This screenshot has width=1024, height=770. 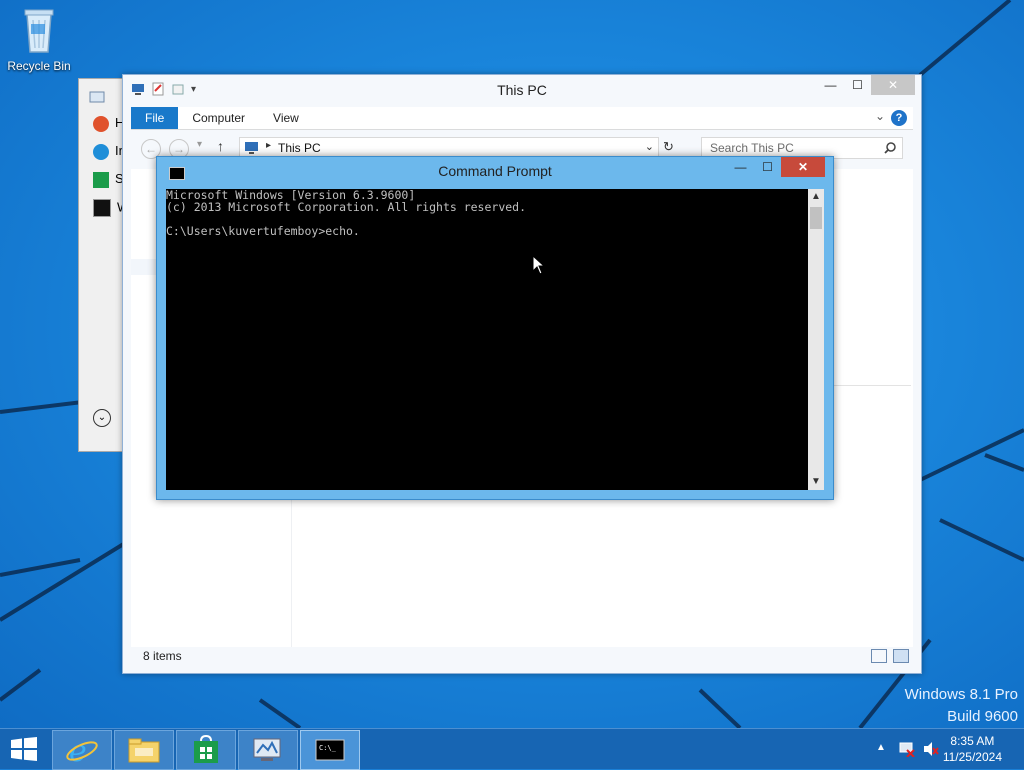 What do you see at coordinates (102, 418) in the screenshot?
I see `chevron-down-icon: ⌄` at bounding box center [102, 418].